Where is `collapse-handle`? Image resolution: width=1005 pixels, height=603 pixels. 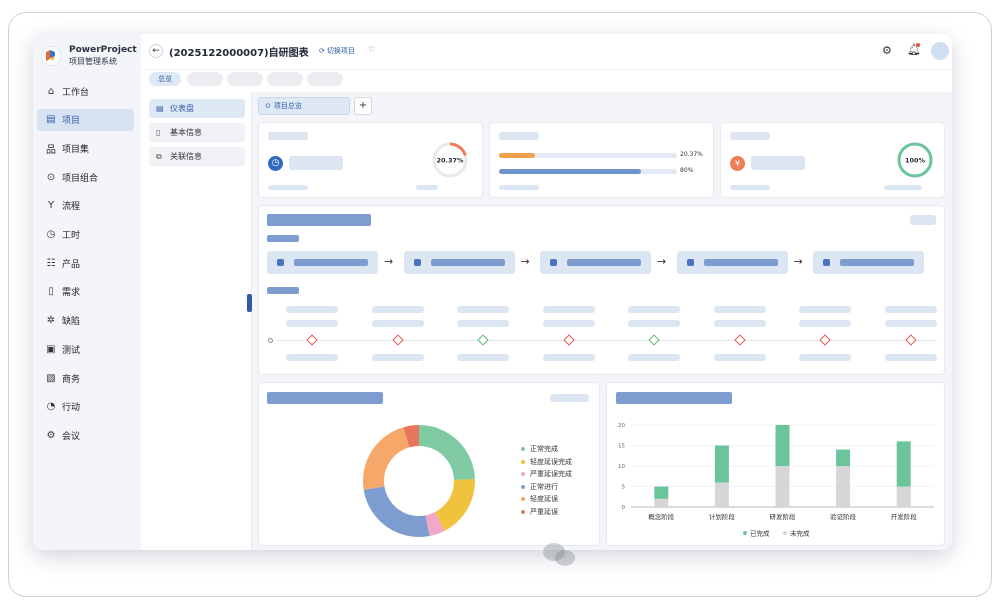 collapse-handle is located at coordinates (249, 303).